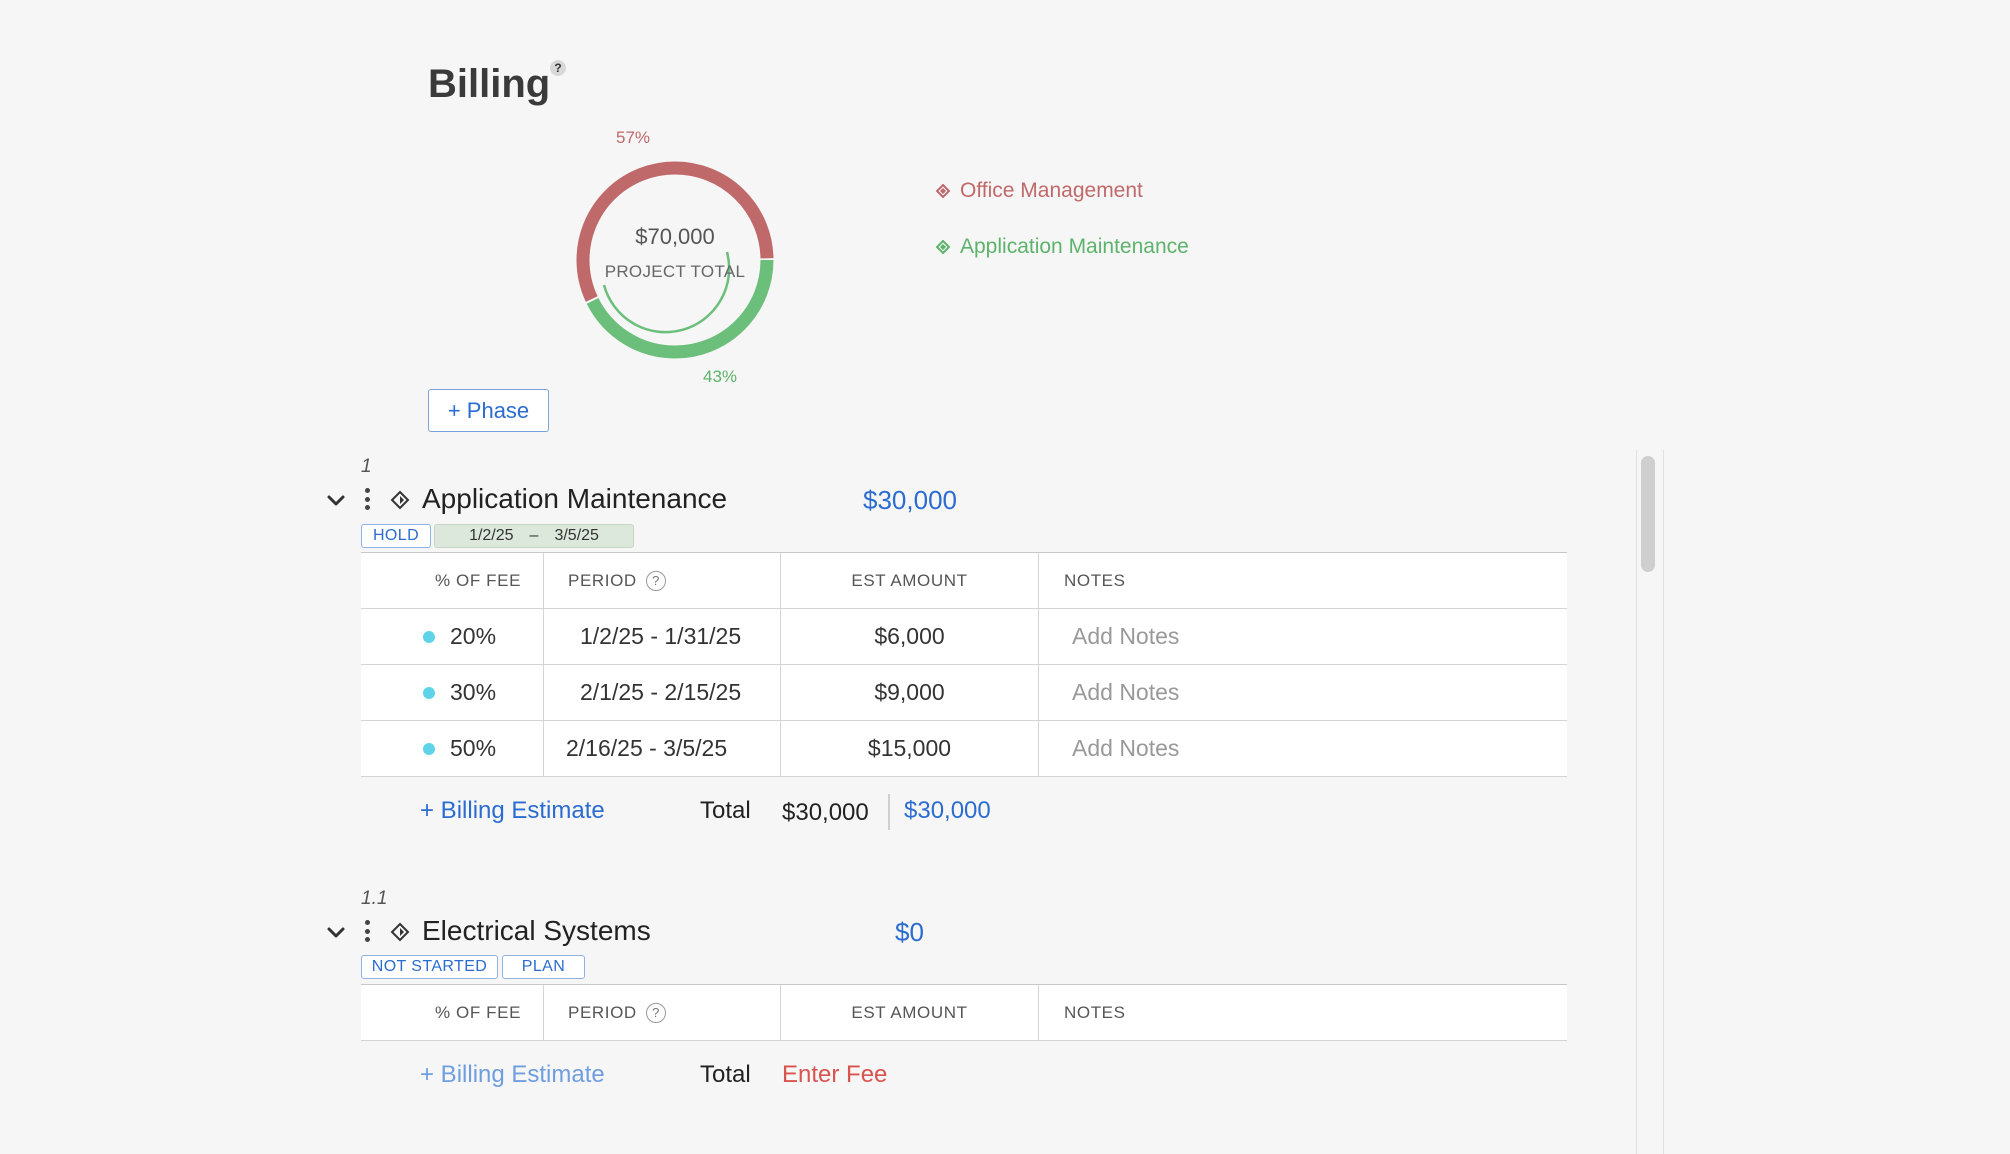 The height and width of the screenshot is (1154, 2010). What do you see at coordinates (909, 636) in the screenshot?
I see `row-amount: $6,000` at bounding box center [909, 636].